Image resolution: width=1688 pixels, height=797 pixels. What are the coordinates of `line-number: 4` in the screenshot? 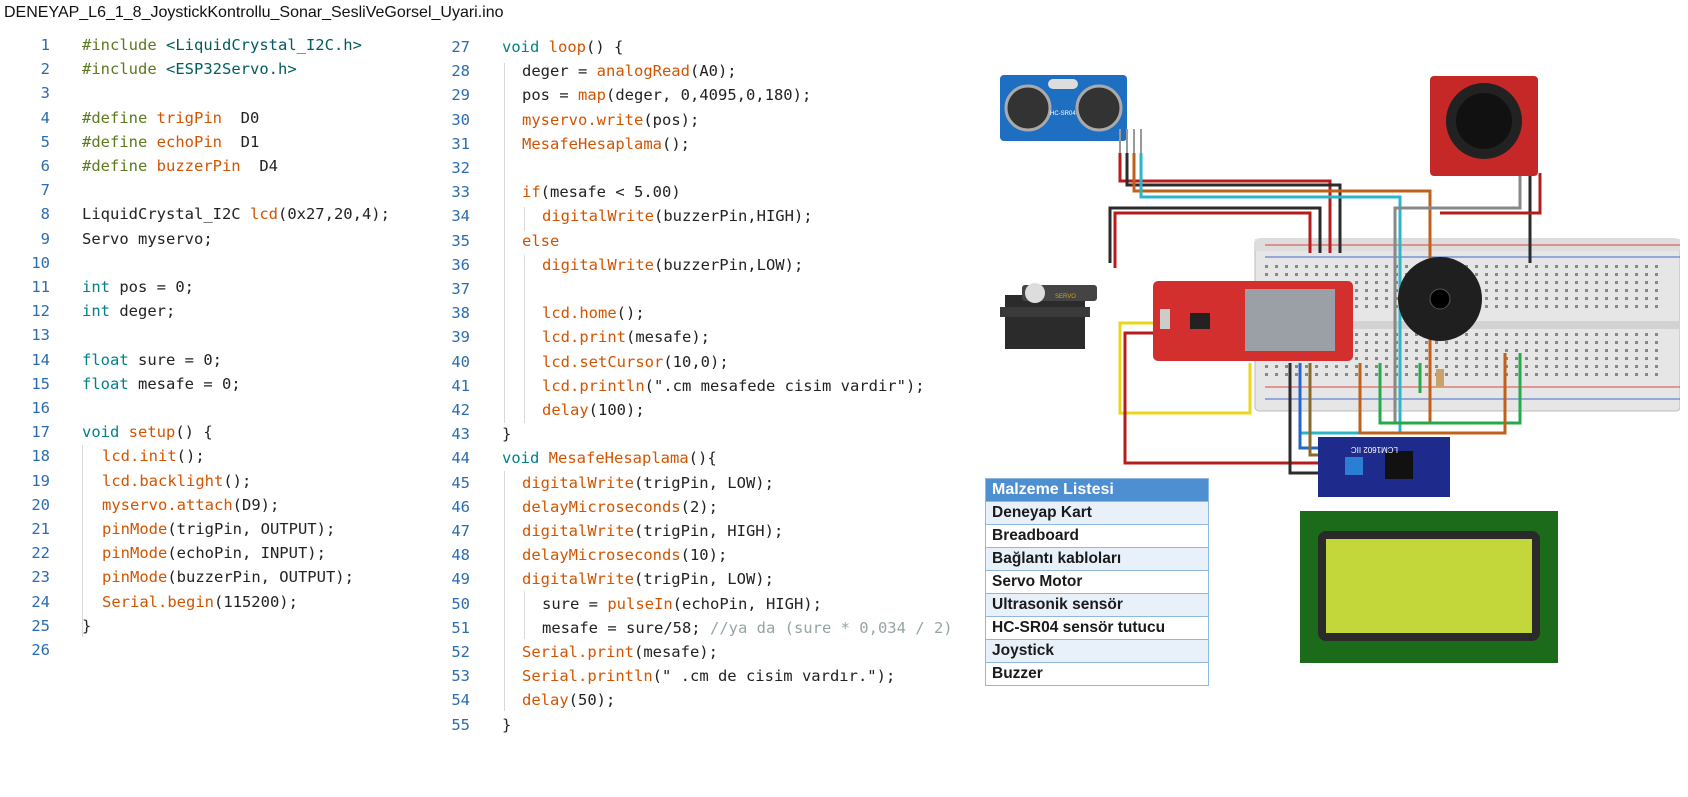 It's located at (45, 117).